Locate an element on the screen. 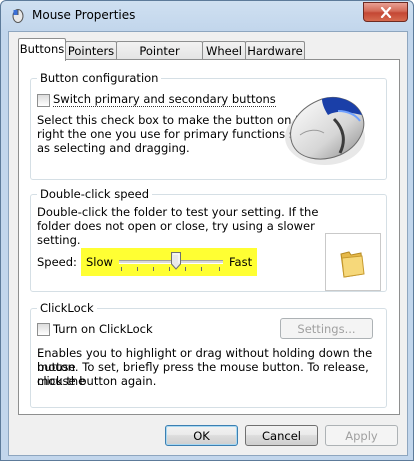  clicklock-desc-line-3: mouse button again. is located at coordinates (97, 381).